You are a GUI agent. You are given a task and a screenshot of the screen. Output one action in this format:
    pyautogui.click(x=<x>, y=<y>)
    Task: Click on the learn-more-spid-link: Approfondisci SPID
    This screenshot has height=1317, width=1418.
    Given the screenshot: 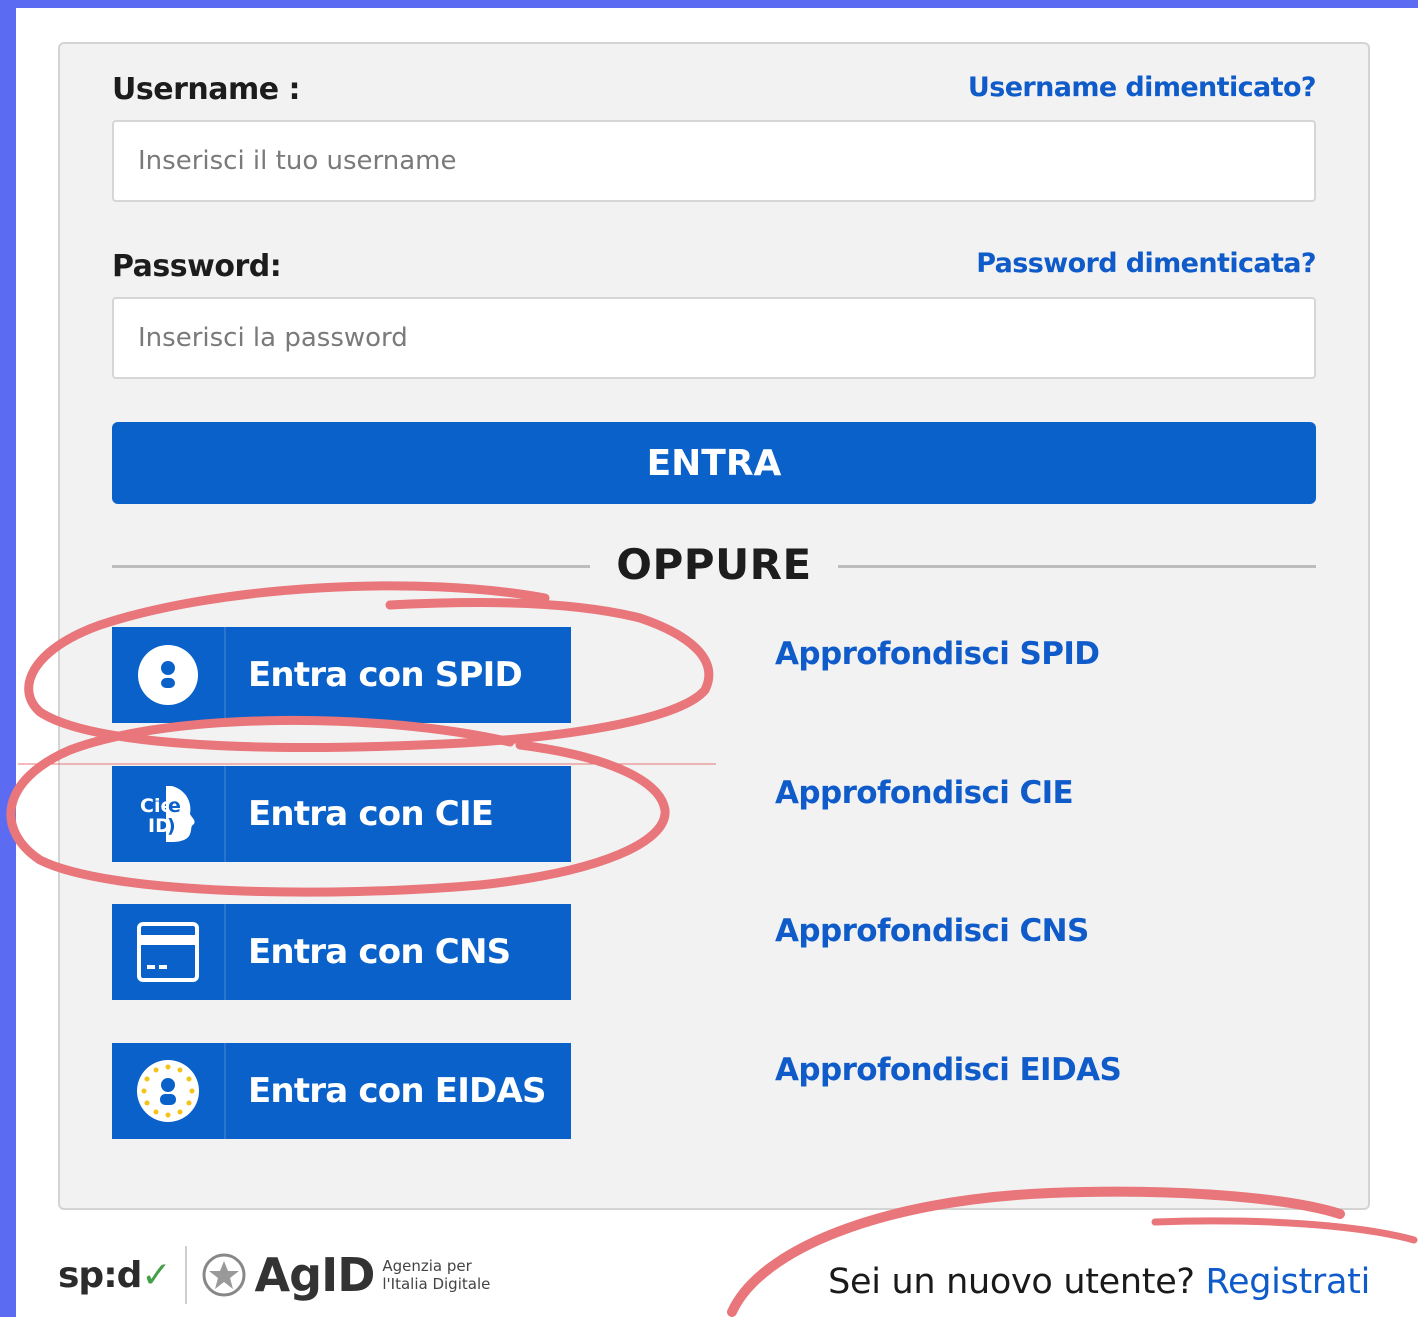 What is the action you would take?
    pyautogui.click(x=937, y=654)
    